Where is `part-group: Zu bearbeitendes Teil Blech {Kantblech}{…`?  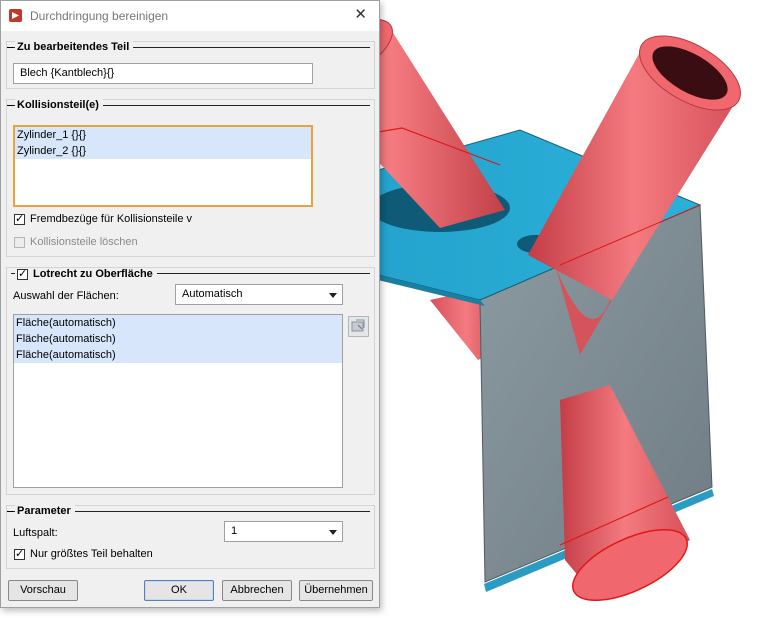 part-group: Zu bearbeitendes Teil Blech {Kantblech}{… is located at coordinates (190, 65).